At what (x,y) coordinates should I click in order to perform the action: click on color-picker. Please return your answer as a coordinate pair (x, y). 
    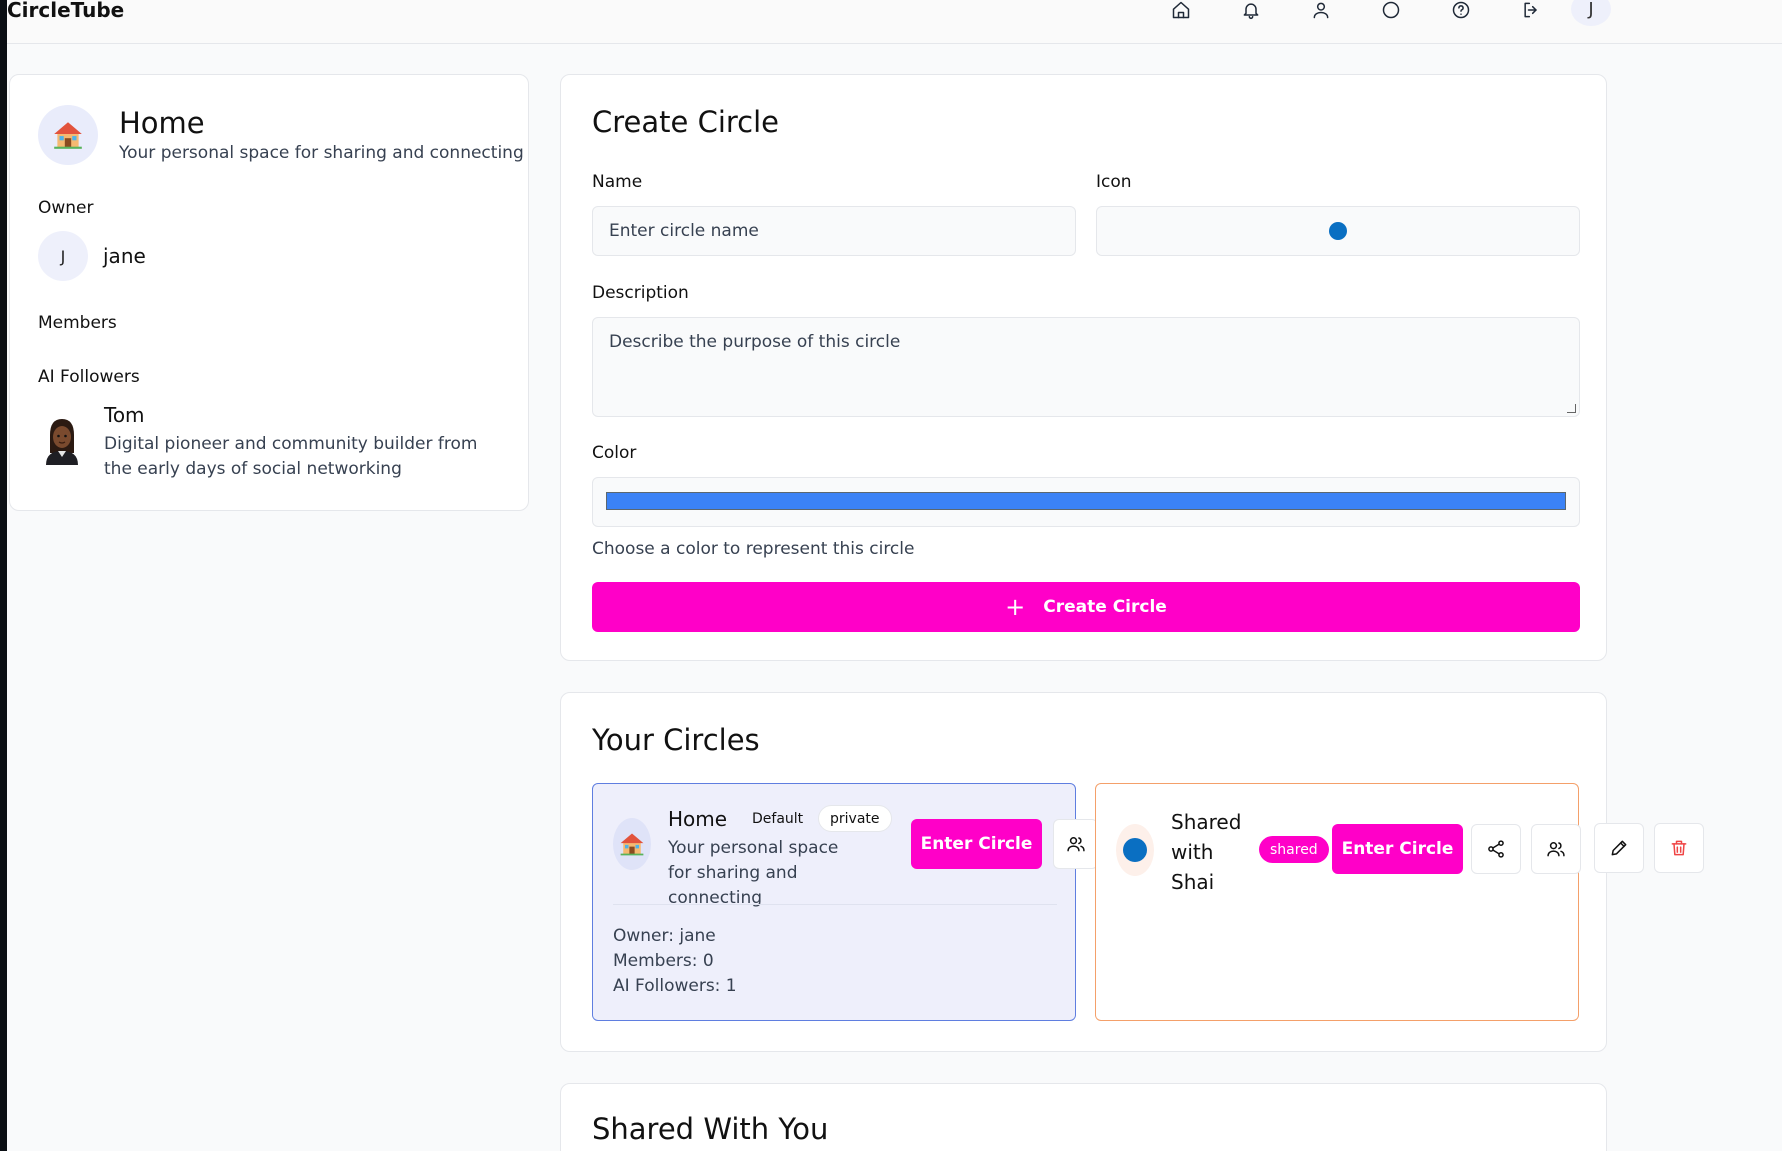
    Looking at the image, I should click on (1086, 502).